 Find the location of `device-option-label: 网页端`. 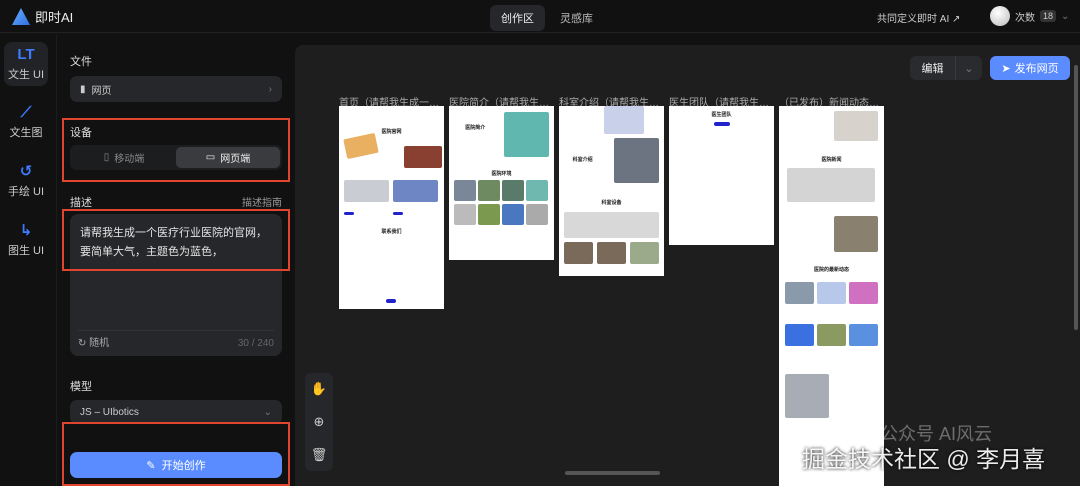

device-option-label: 网页端 is located at coordinates (235, 159).